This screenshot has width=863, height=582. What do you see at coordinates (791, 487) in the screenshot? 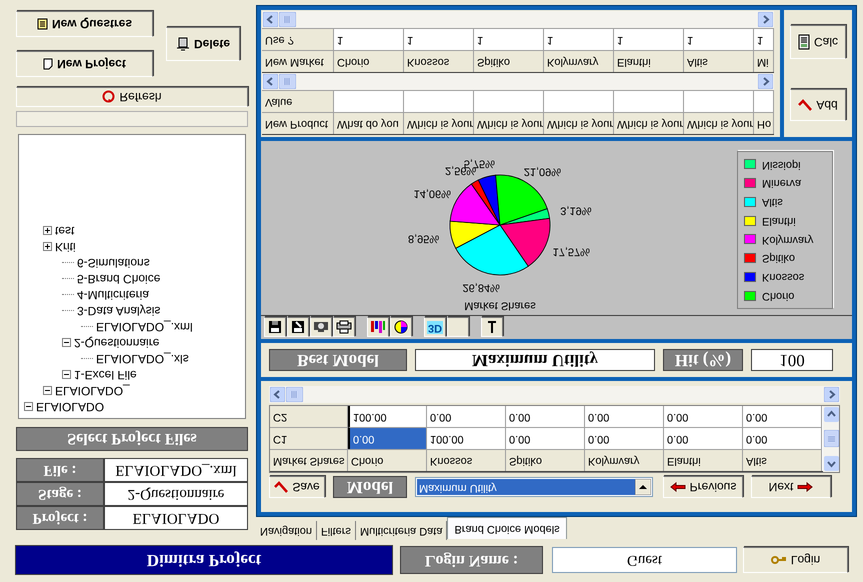
I see `next-button: Next` at bounding box center [791, 487].